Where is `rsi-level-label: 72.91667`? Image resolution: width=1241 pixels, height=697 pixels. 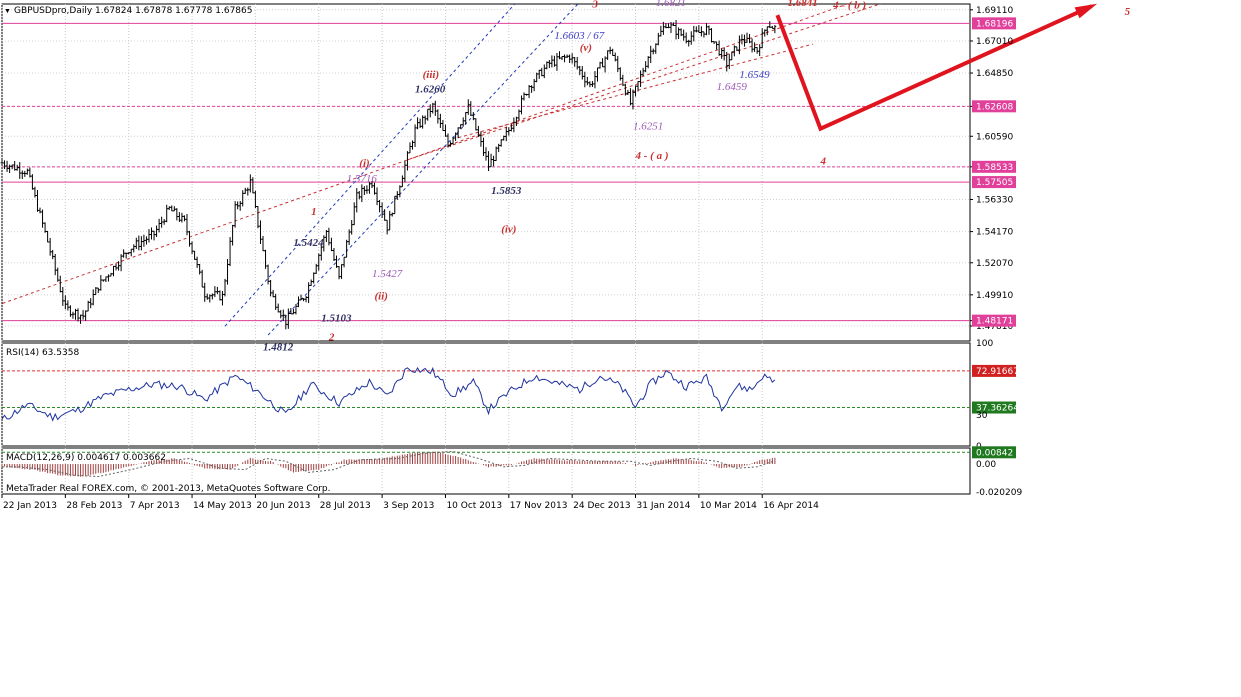
rsi-level-label: 72.91667 is located at coordinates (997, 372).